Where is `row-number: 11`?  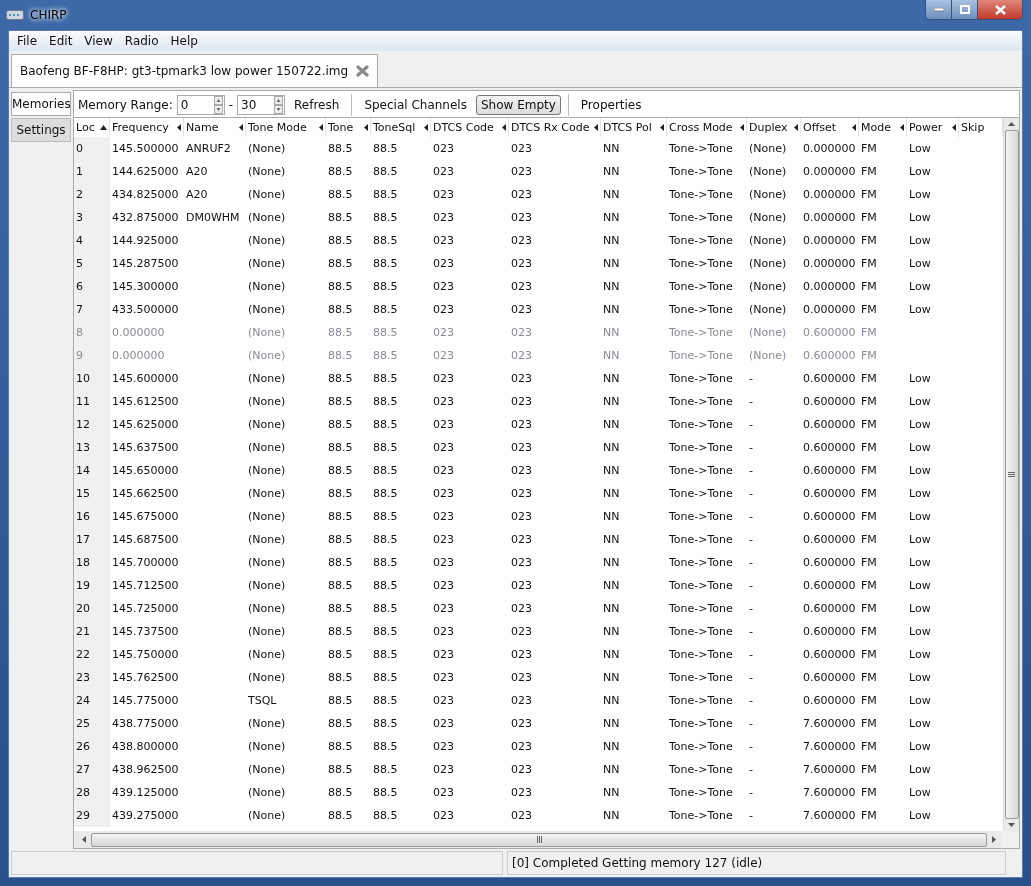 row-number: 11 is located at coordinates (92, 401).